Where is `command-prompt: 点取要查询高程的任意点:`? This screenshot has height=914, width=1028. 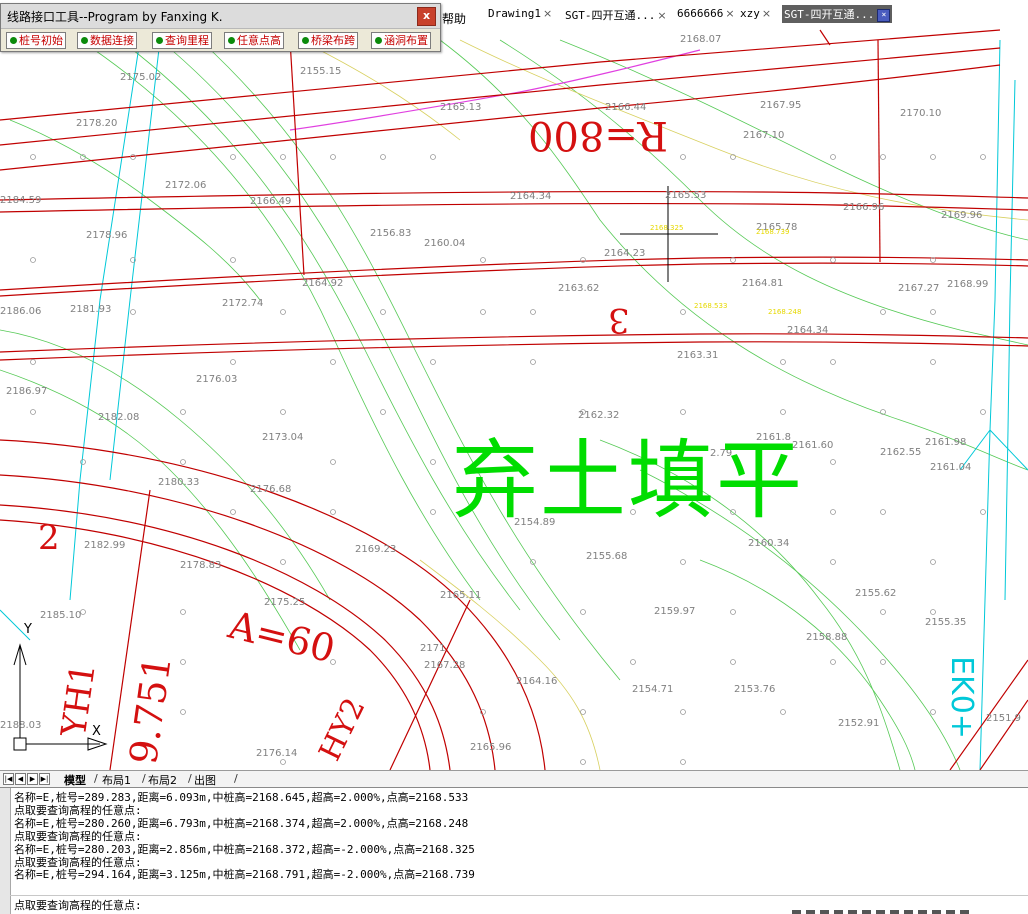 command-prompt: 点取要查询高程的任意点: is located at coordinates (78, 905).